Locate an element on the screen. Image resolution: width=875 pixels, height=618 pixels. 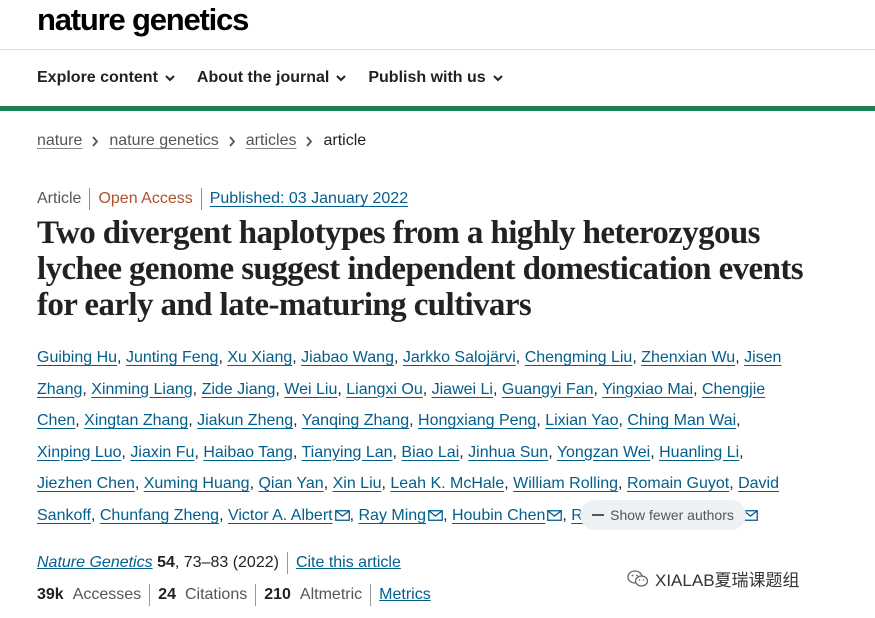
author-link: Jiakun Zheng is located at coordinates (245, 420).